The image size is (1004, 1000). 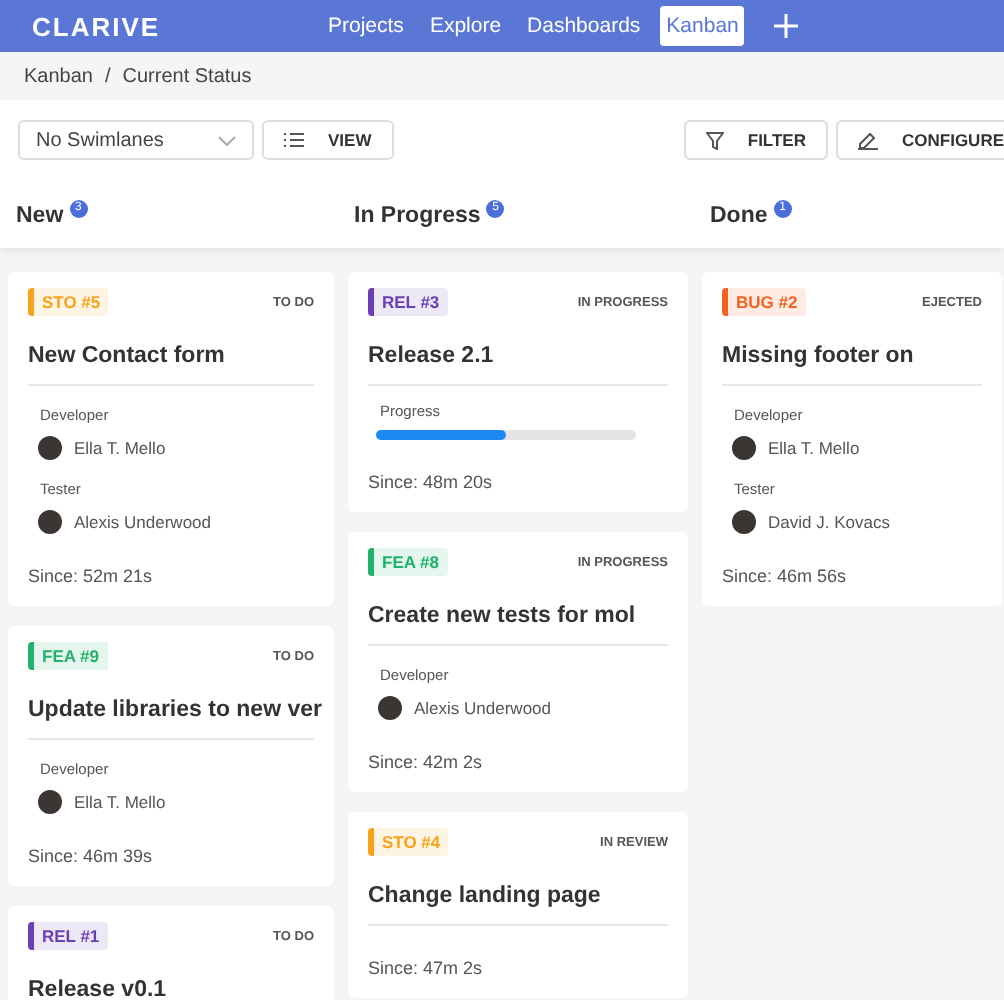 What do you see at coordinates (920, 140) in the screenshot?
I see `configure-button: CONFIGURE` at bounding box center [920, 140].